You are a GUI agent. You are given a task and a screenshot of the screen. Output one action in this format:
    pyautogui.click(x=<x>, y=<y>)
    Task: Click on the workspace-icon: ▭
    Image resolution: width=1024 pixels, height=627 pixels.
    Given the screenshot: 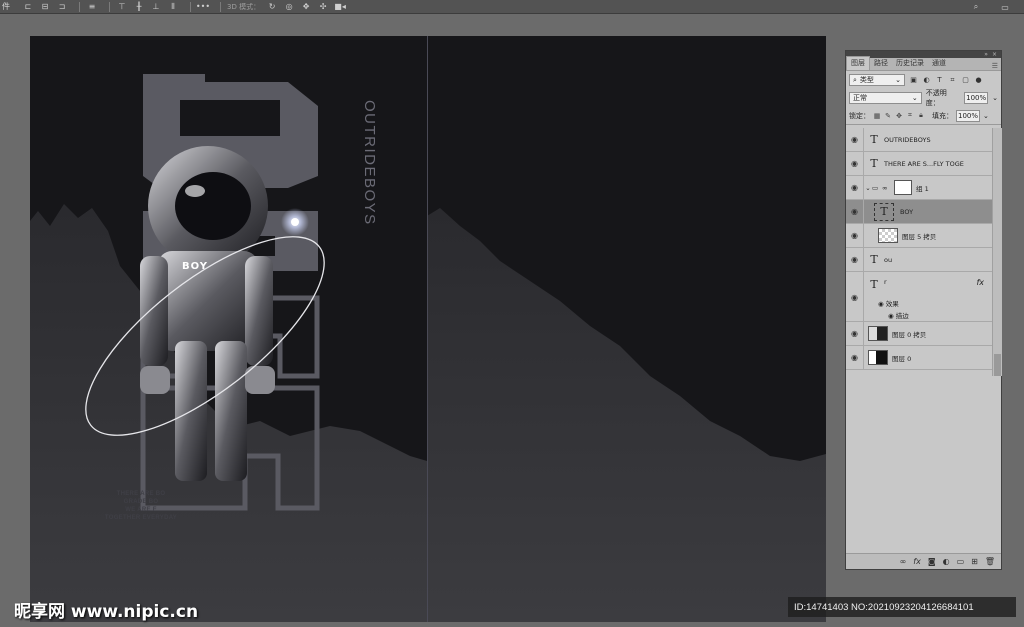 What is the action you would take?
    pyautogui.click(x=1005, y=7)
    